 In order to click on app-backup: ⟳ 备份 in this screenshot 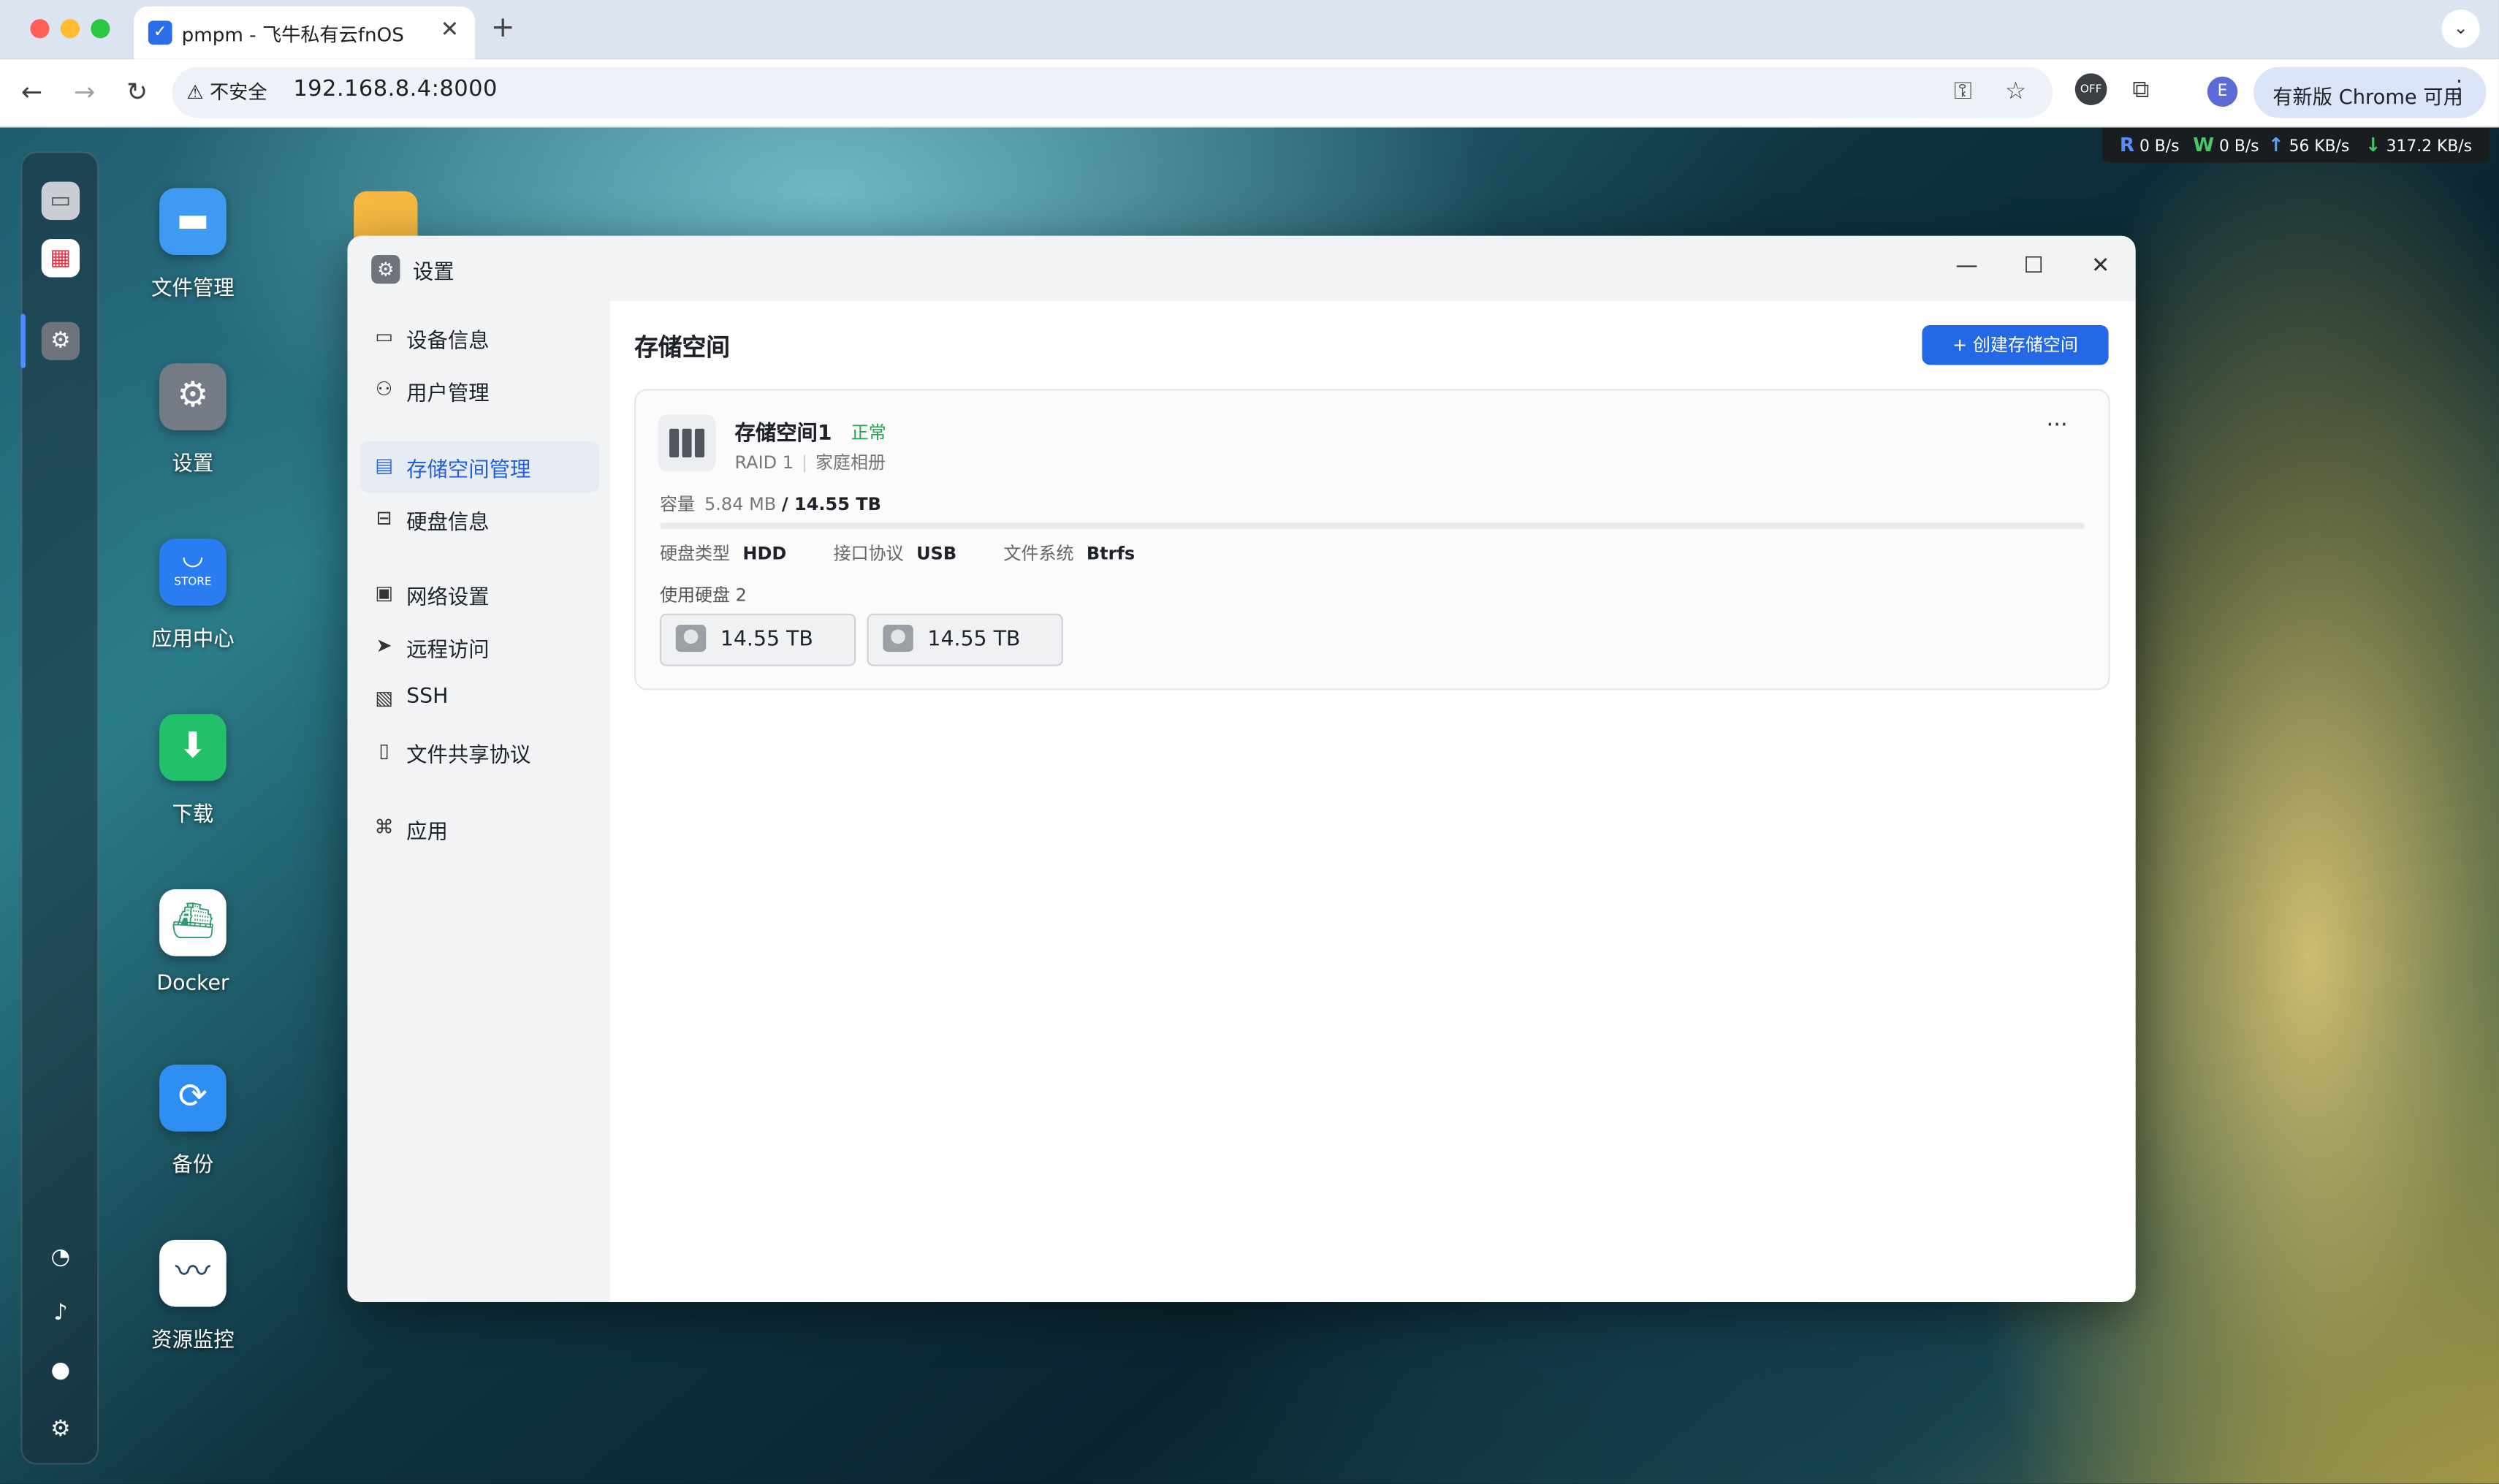, I will do `click(193, 1121)`.